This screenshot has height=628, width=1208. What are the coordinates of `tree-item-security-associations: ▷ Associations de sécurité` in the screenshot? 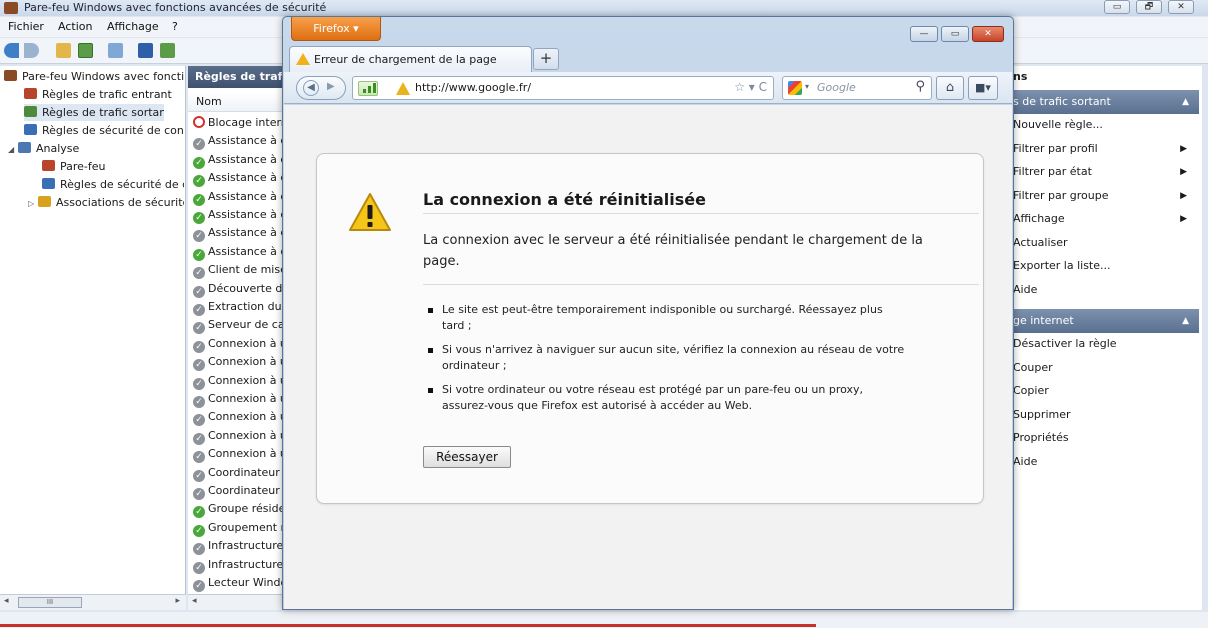 It's located at (106, 202).